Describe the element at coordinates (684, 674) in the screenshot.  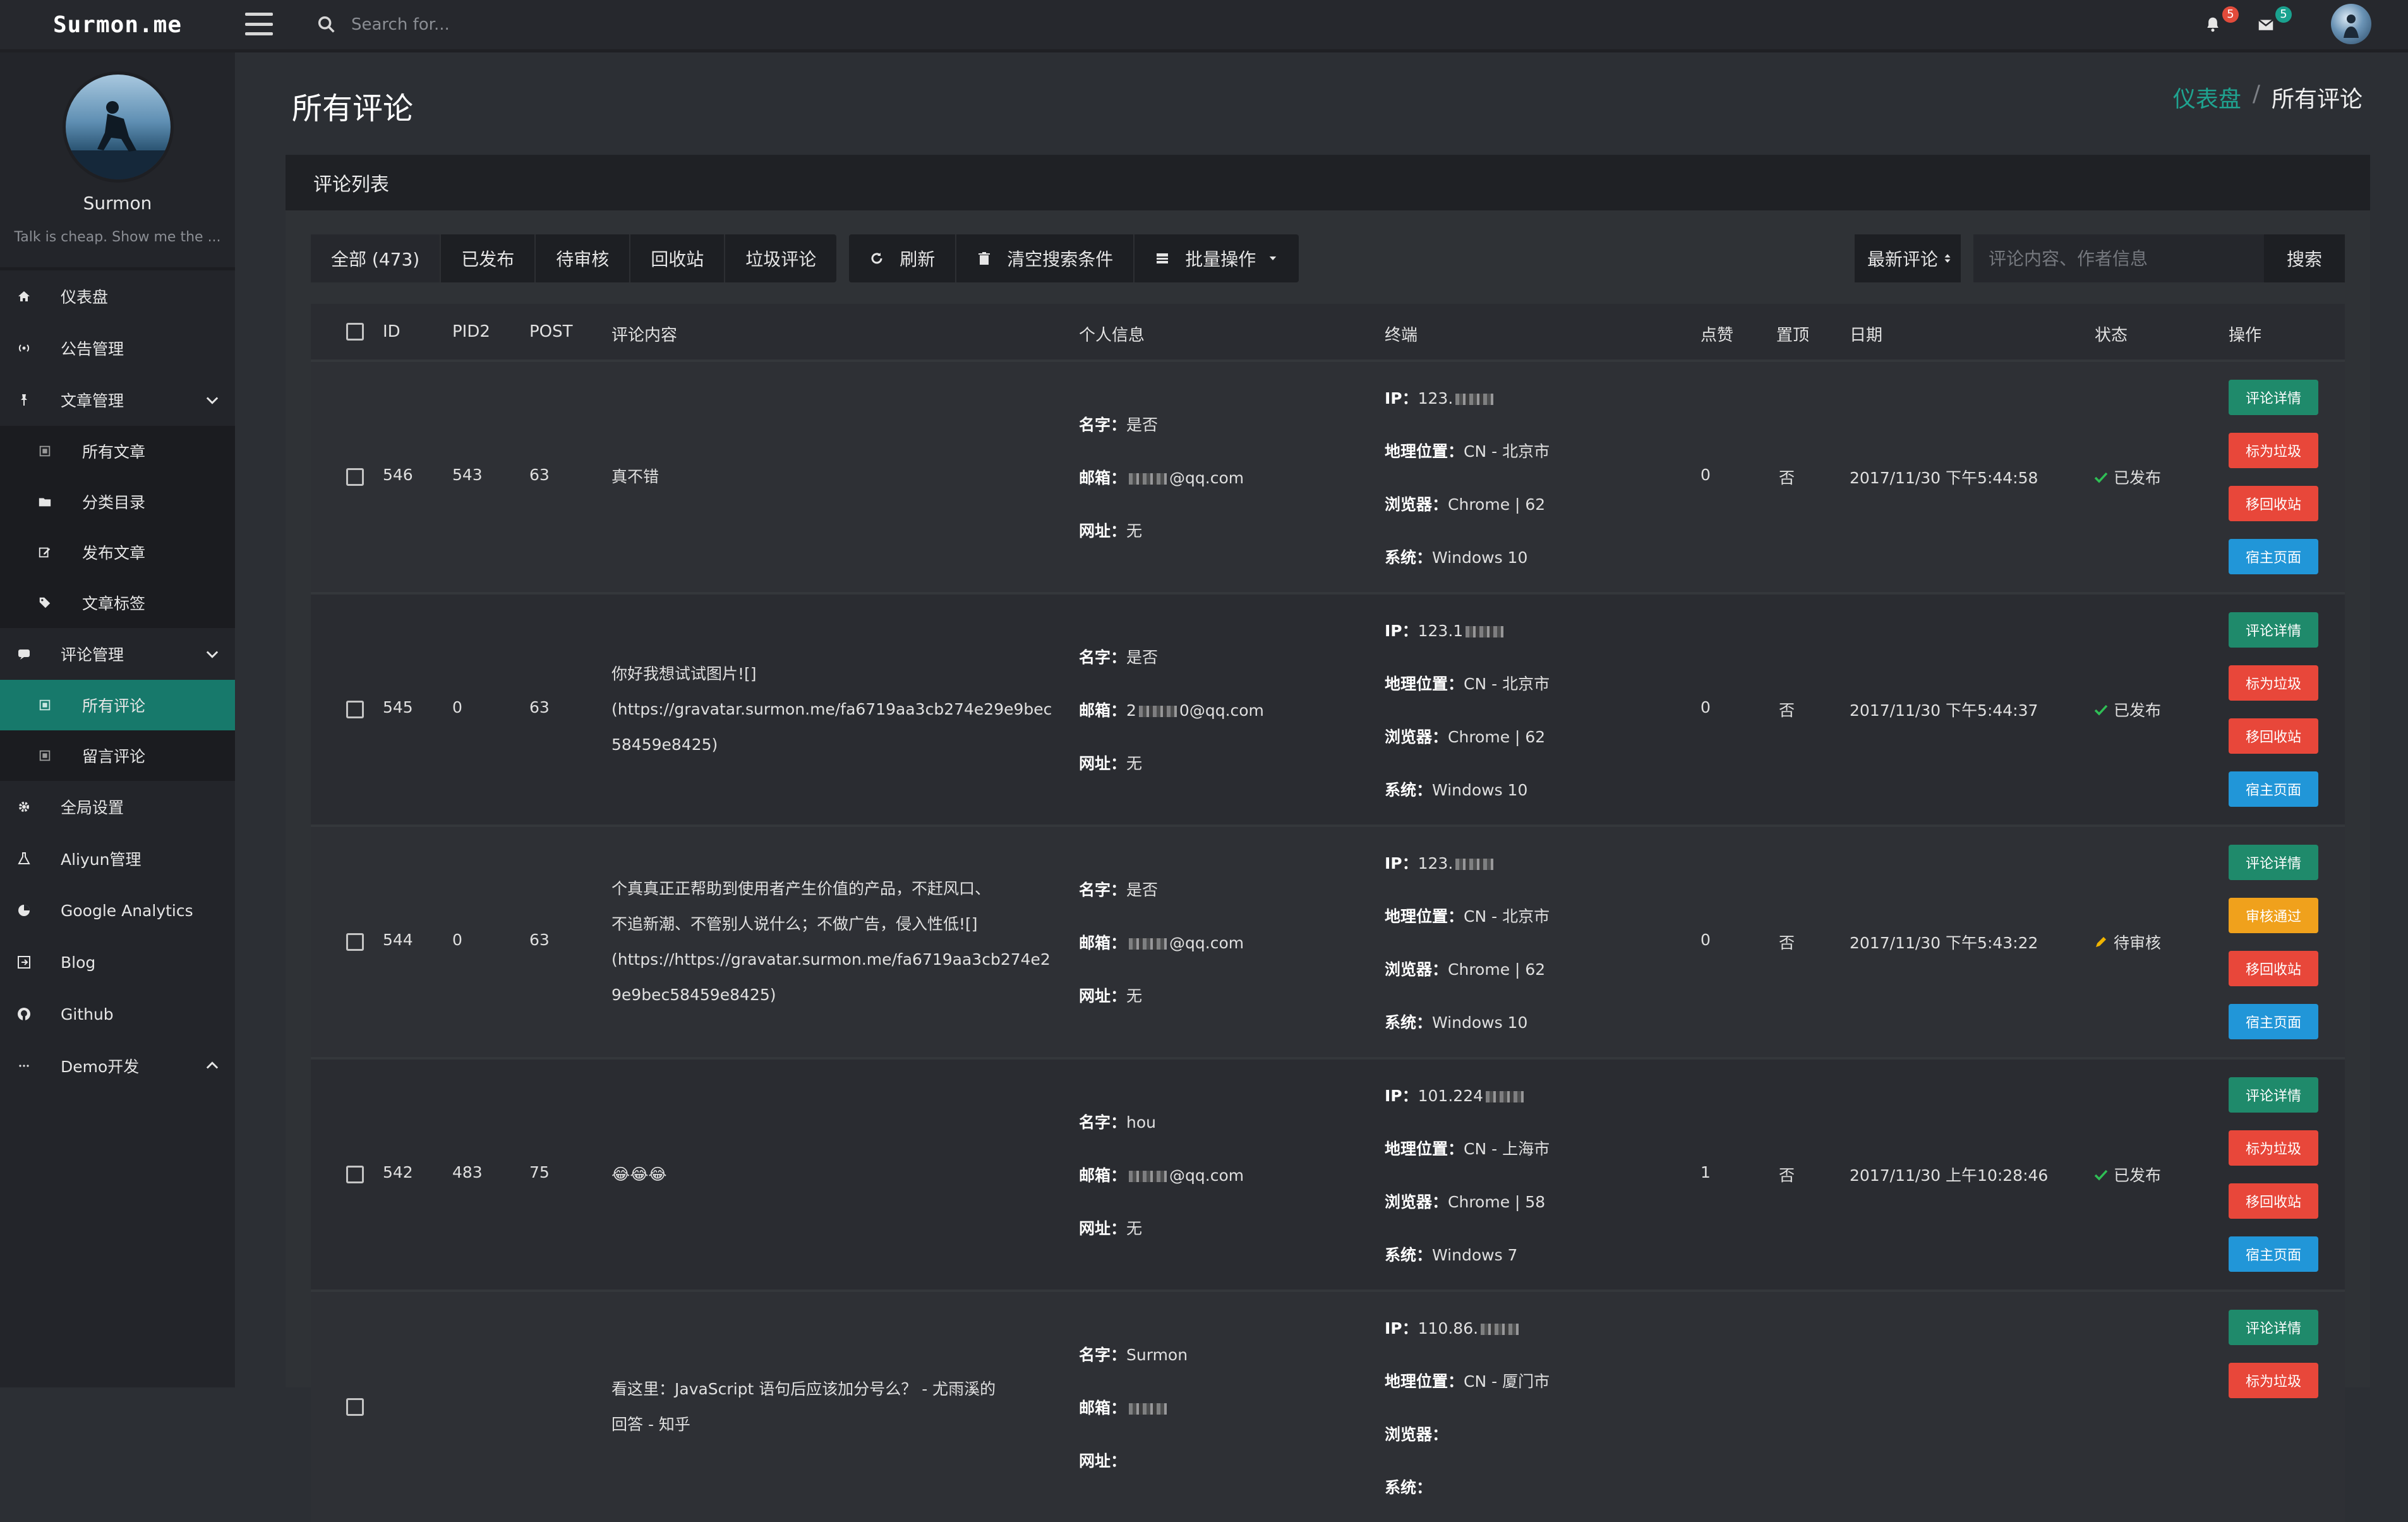
I see `content-line: 你好我想试试图片![]` at that location.